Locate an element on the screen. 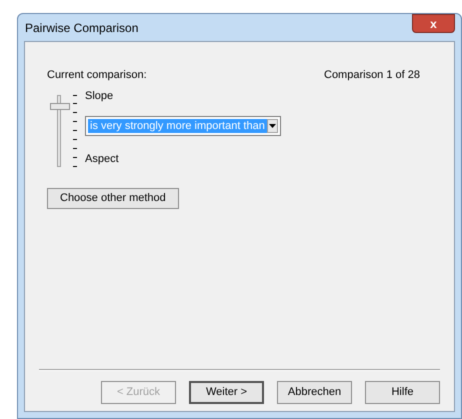 The image size is (462, 419). comparison-counter: Comparison 1 of 28 is located at coordinates (372, 75).